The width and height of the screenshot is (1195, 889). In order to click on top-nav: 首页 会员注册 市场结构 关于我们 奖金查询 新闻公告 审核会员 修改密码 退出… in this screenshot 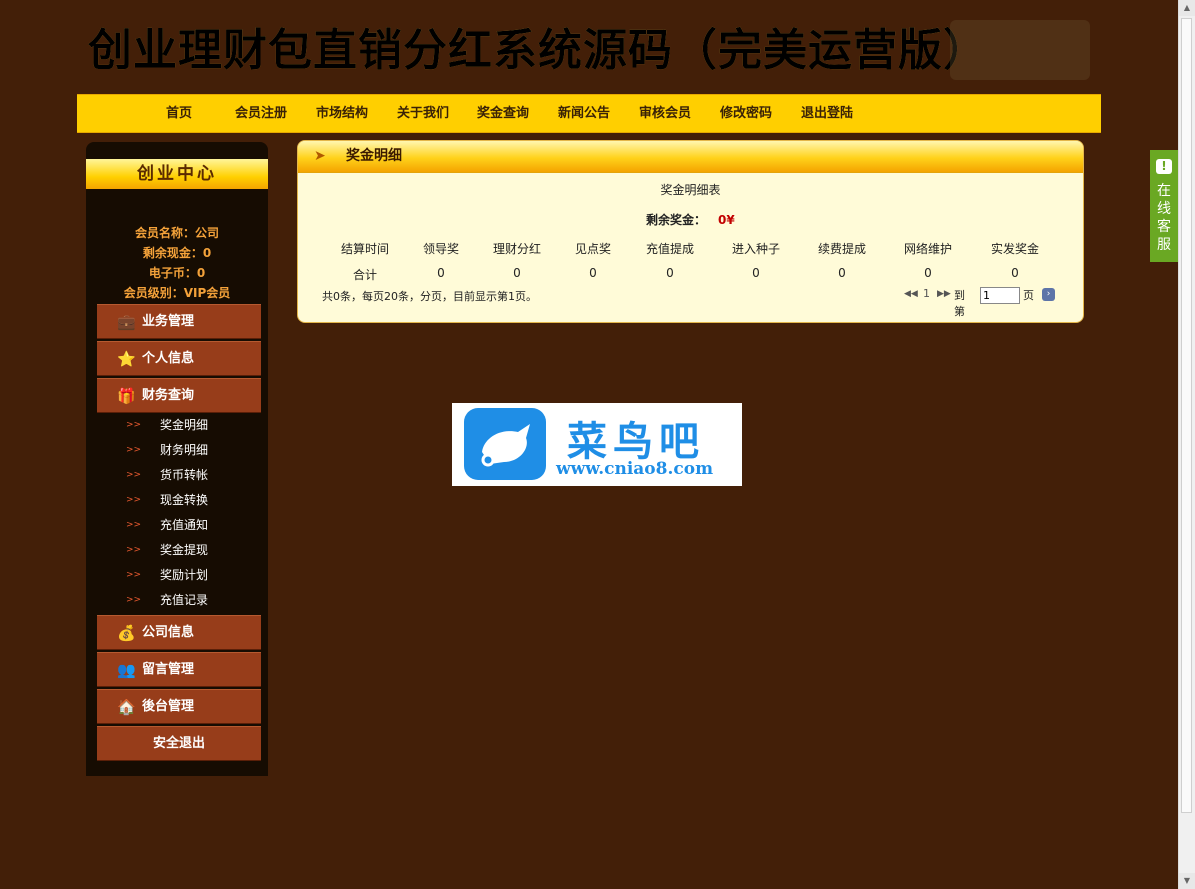, I will do `click(589, 113)`.